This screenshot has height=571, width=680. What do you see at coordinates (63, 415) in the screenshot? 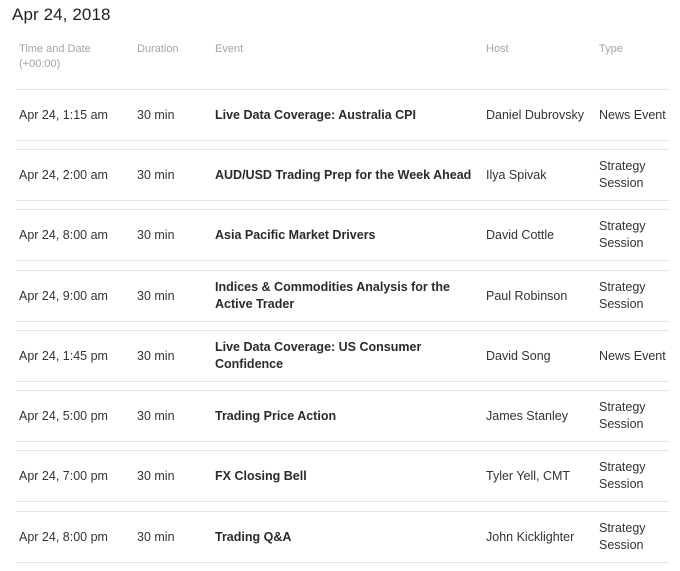
I see `row-time: Apr 24, 5:00 pm` at bounding box center [63, 415].